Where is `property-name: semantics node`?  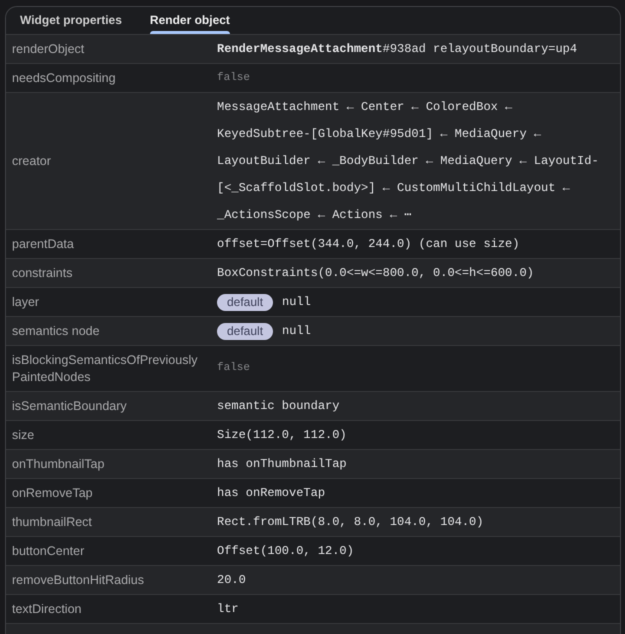
property-name: semantics node is located at coordinates (56, 331).